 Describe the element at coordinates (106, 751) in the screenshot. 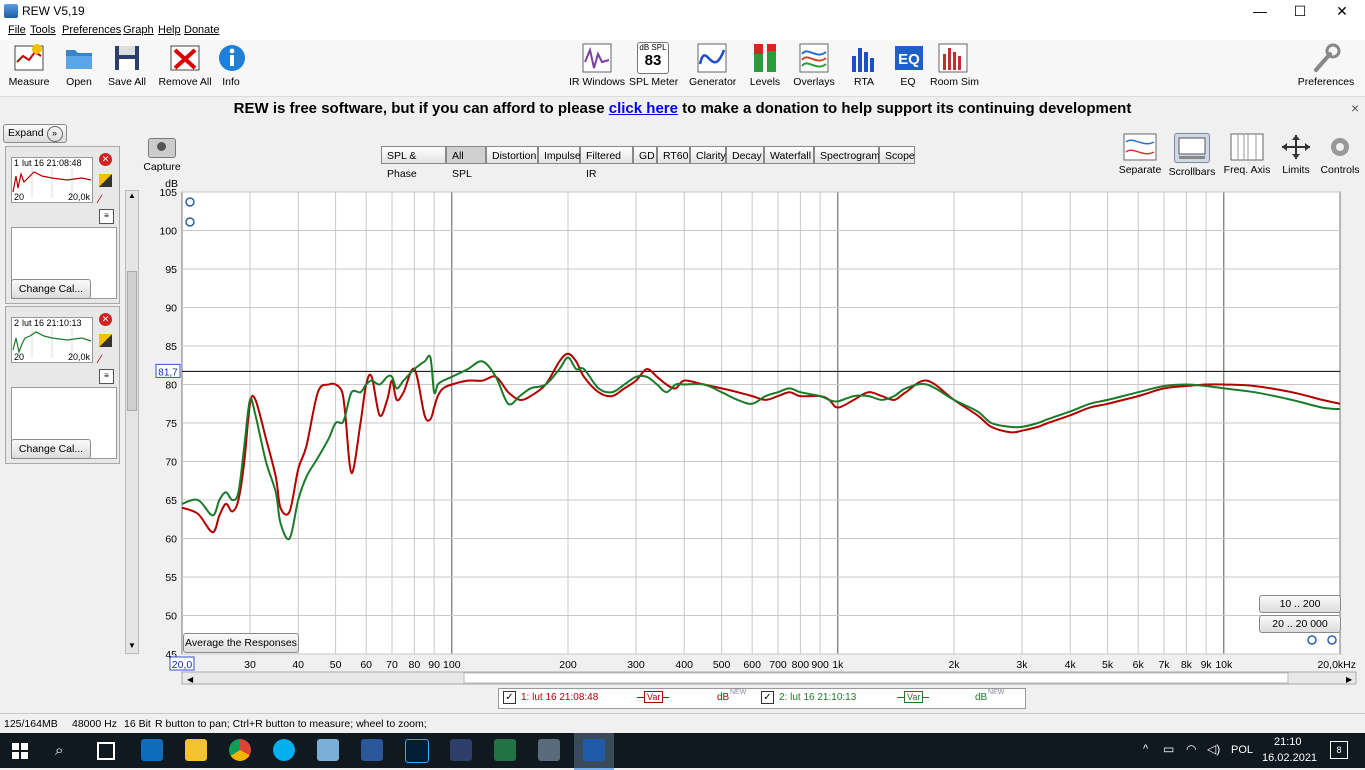

I see `task-view-icon` at that location.